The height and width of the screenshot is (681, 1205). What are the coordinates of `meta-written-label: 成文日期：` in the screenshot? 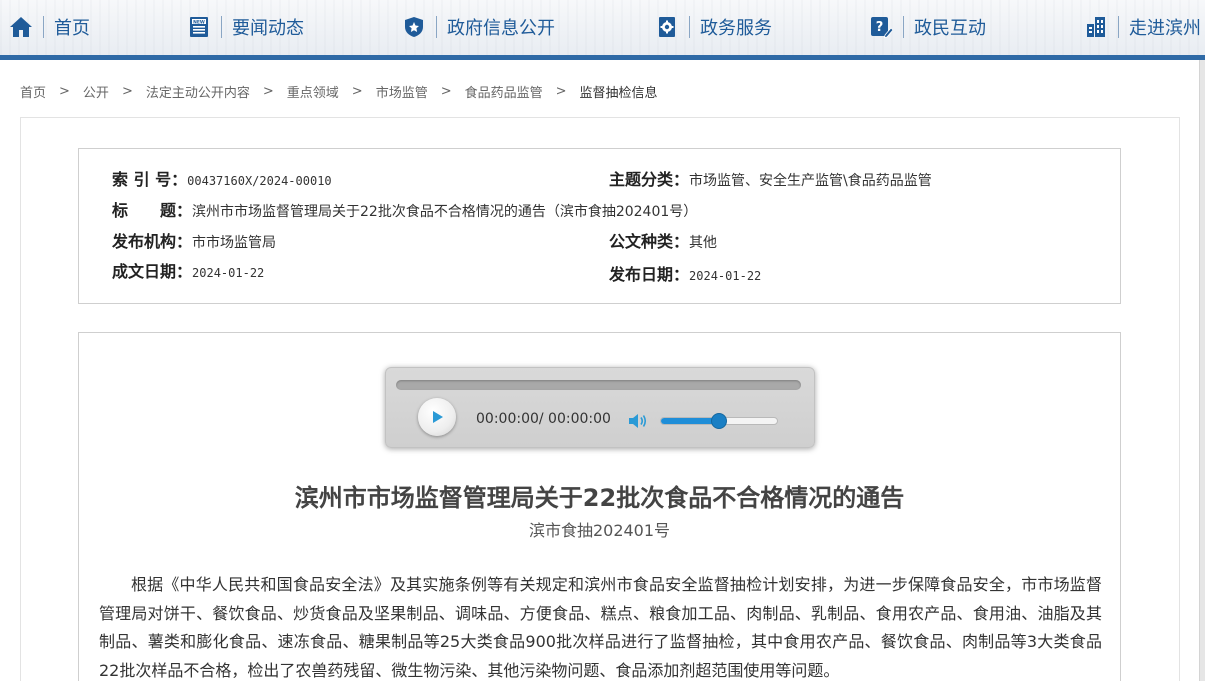 It's located at (152, 271).